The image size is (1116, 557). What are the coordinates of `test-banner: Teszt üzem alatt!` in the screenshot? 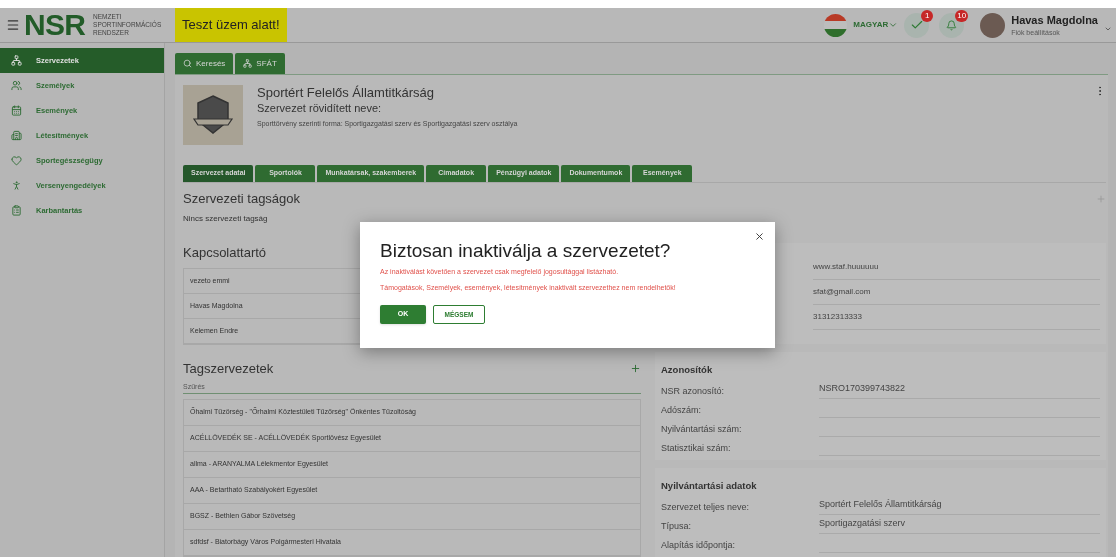 It's located at (231, 25).